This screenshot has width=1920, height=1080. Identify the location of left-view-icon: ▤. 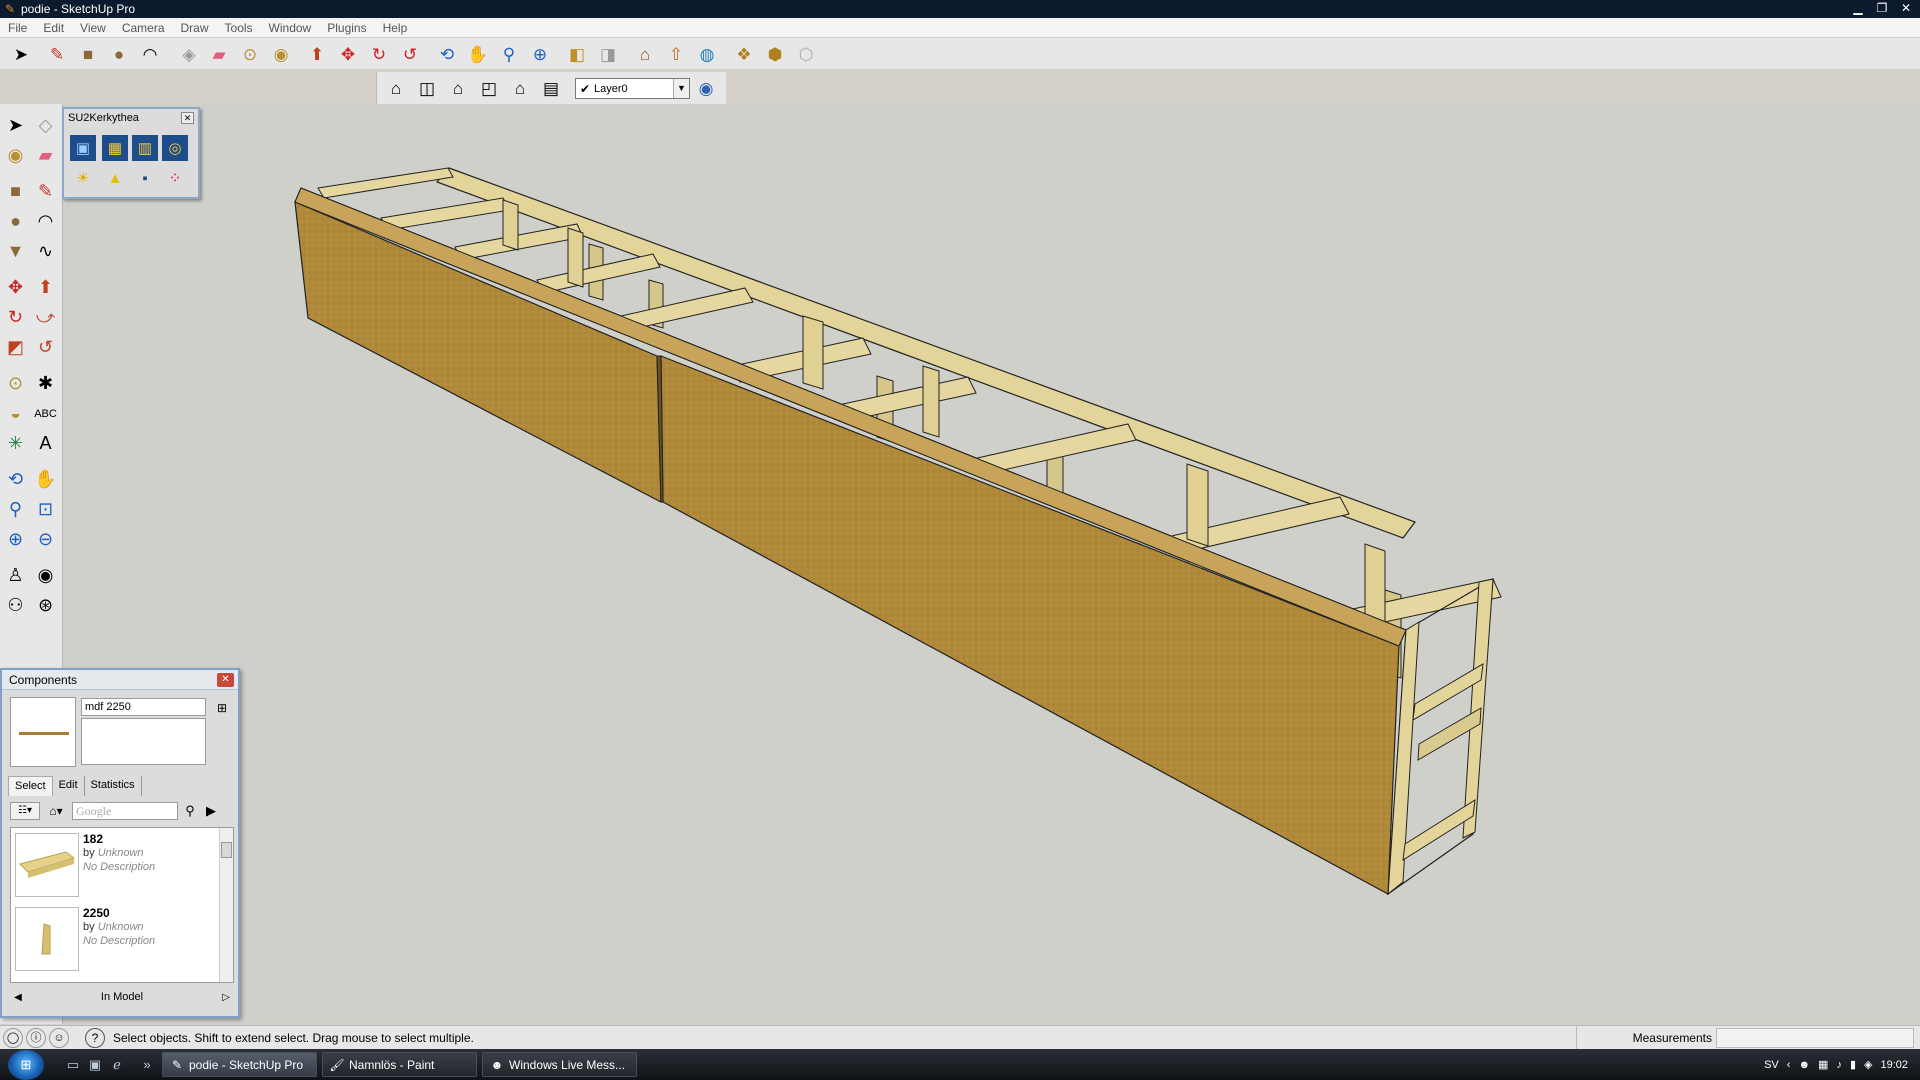
(551, 88).